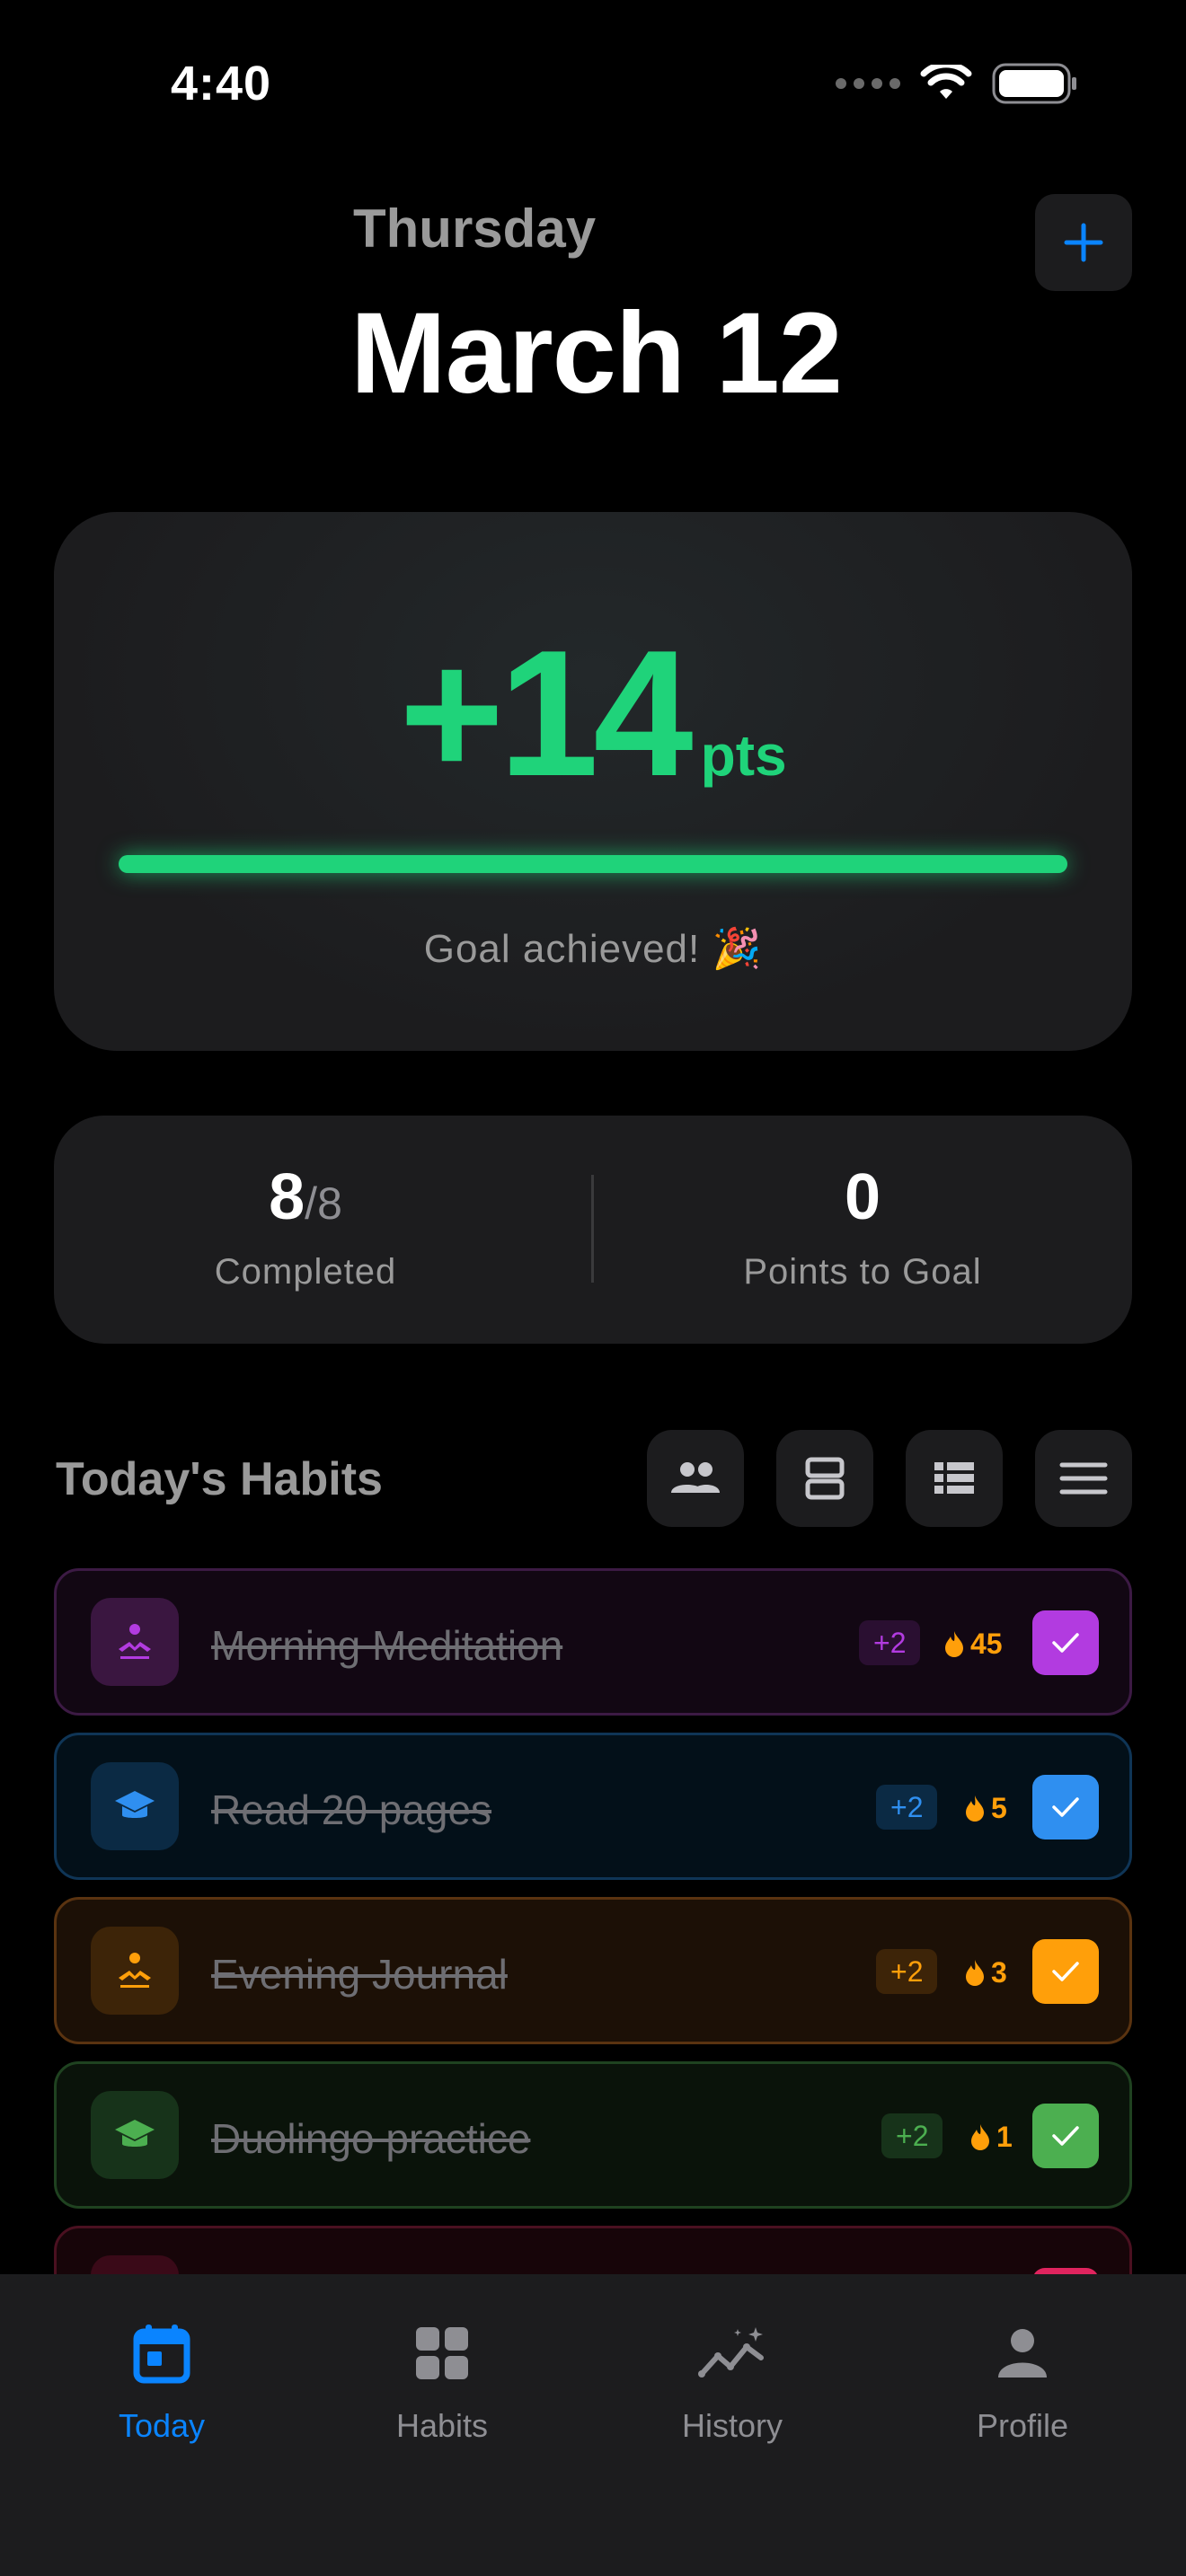 This screenshot has height=2576, width=1186. What do you see at coordinates (593, 1642) in the screenshot?
I see `habit-row: Morning Meditation +2 45` at bounding box center [593, 1642].